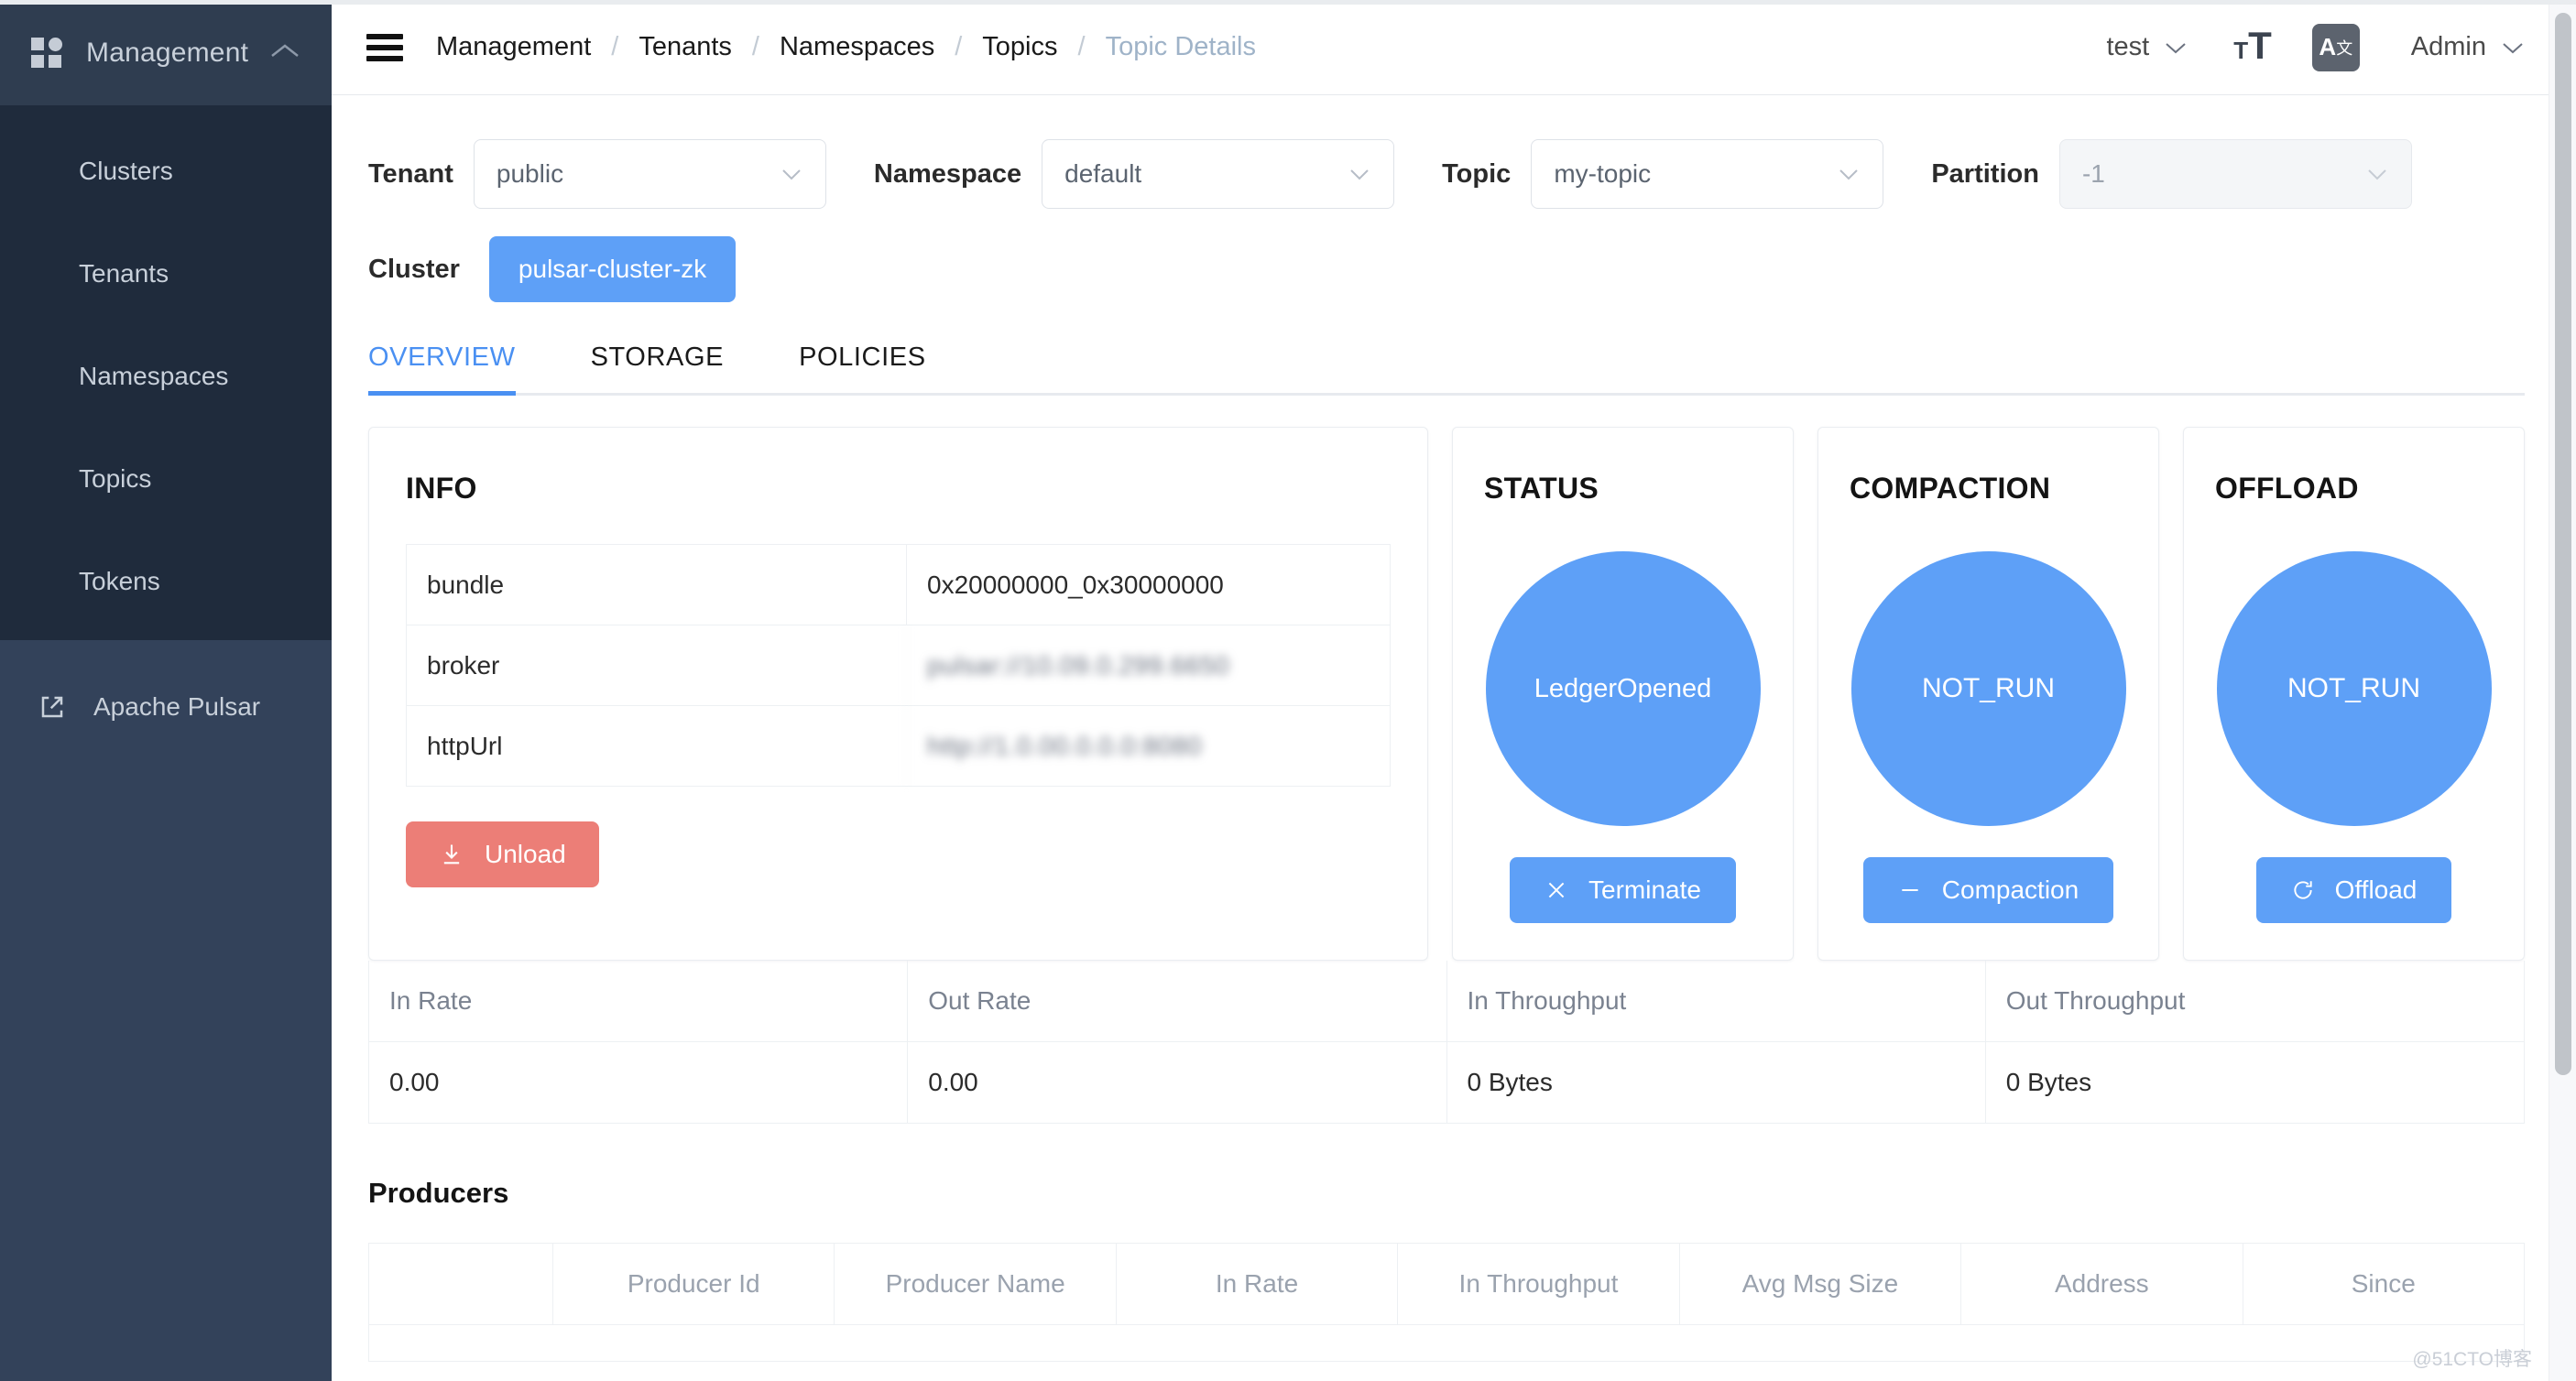 This screenshot has height=1381, width=2576. I want to click on tab-storage: STORAGE, so click(658, 368).